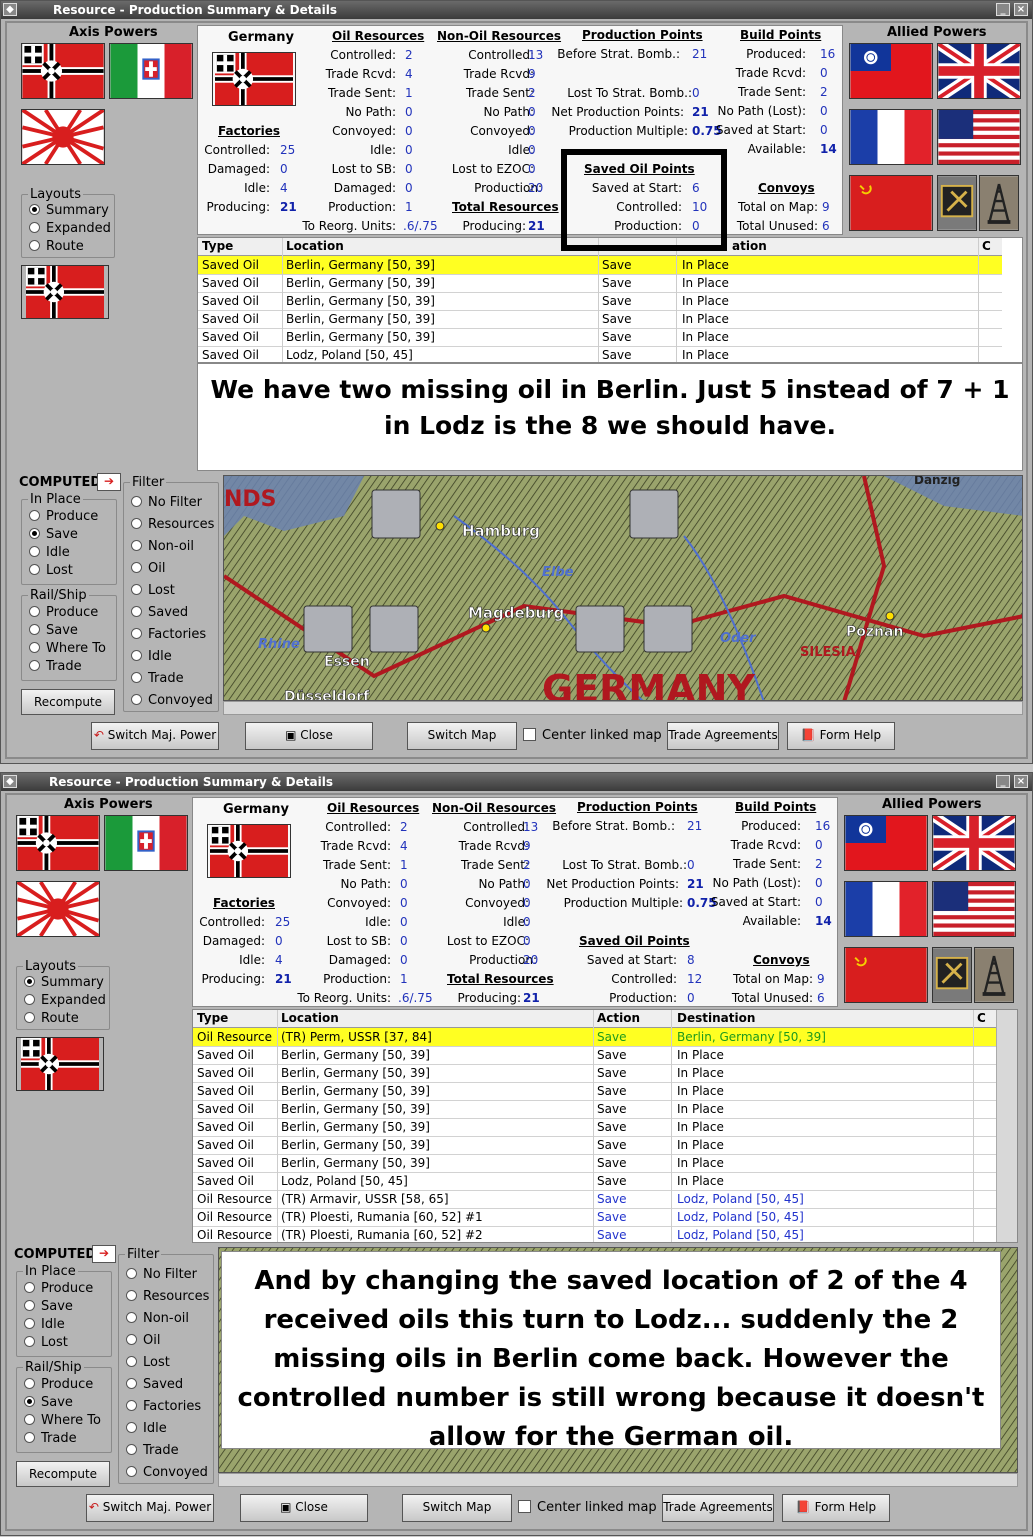 The width and height of the screenshot is (1033, 1537). What do you see at coordinates (10, 9) in the screenshot?
I see `system-menu-icon: ◆` at bounding box center [10, 9].